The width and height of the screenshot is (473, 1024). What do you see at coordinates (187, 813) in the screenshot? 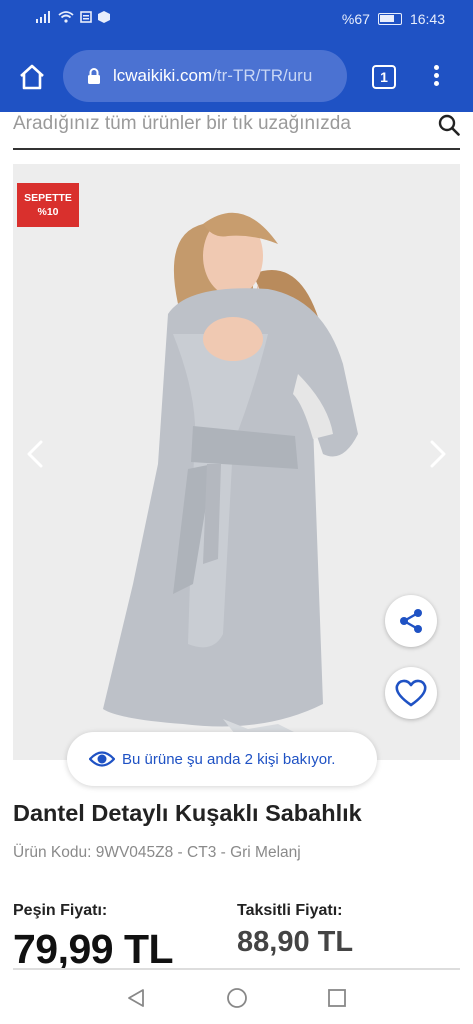
I see `product-title: Dantel Detaylı Kuşaklı Sabahlık` at bounding box center [187, 813].